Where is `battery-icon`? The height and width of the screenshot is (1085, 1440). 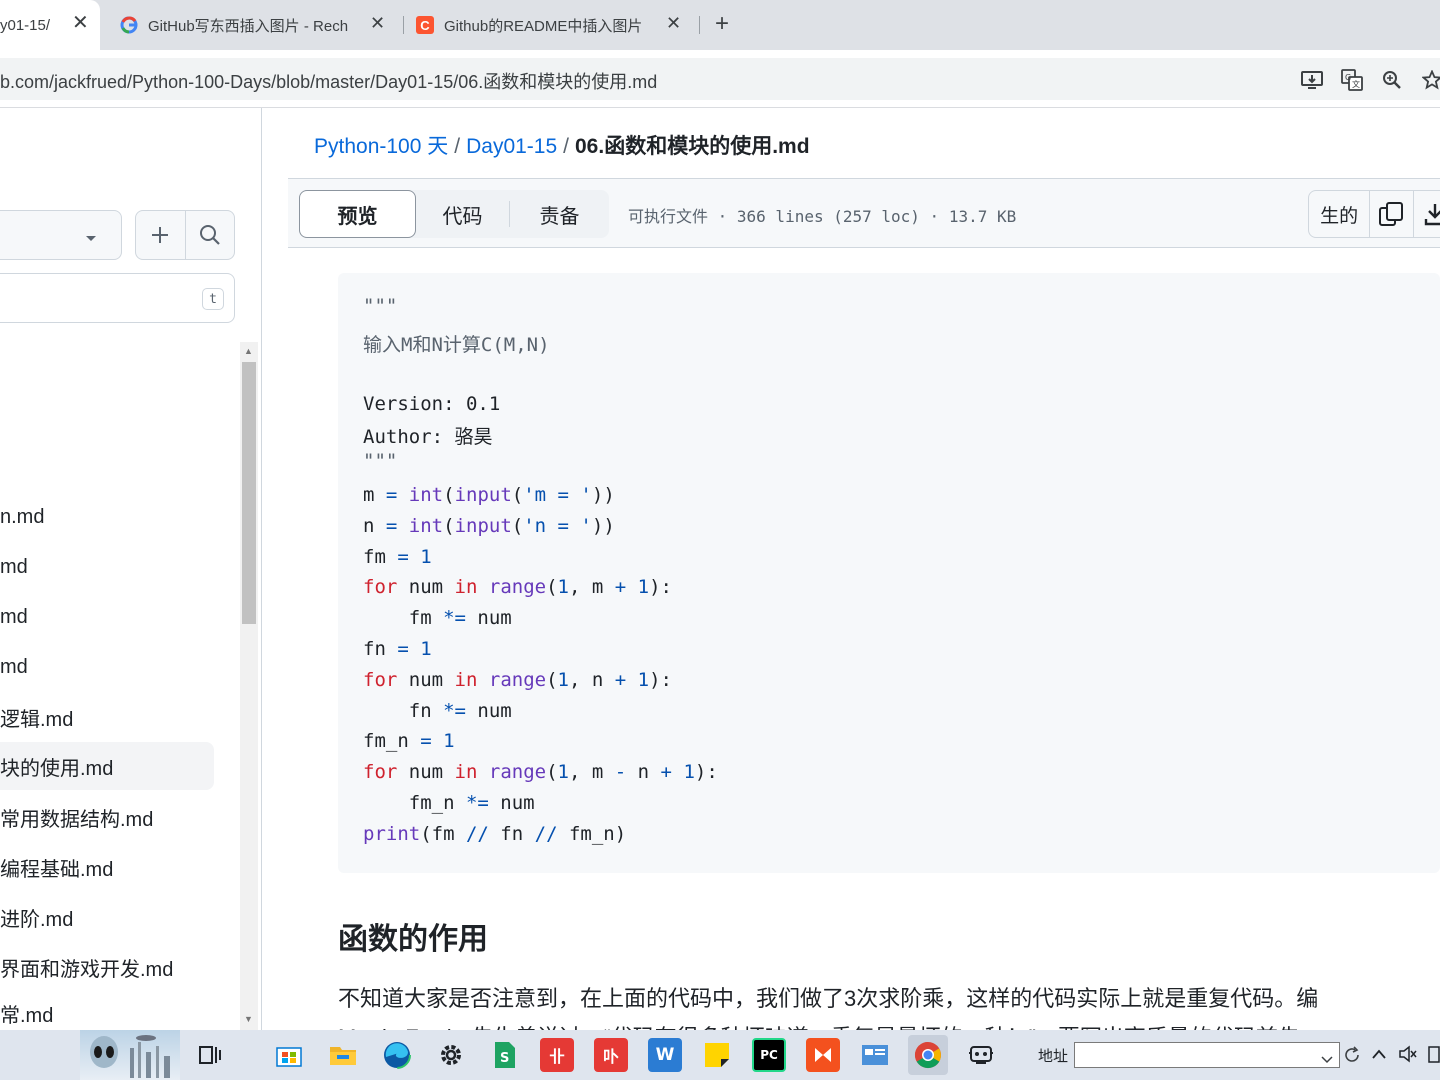 battery-icon is located at coordinates (1434, 1056).